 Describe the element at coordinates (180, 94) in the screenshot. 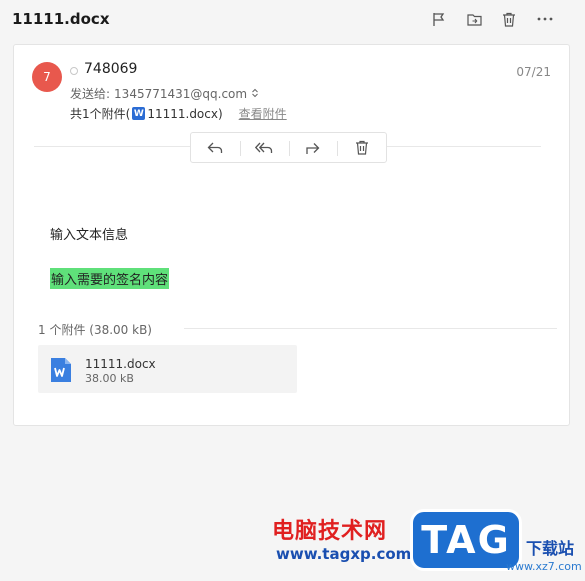

I see `recipient-address: 1345771431@qq.com` at that location.